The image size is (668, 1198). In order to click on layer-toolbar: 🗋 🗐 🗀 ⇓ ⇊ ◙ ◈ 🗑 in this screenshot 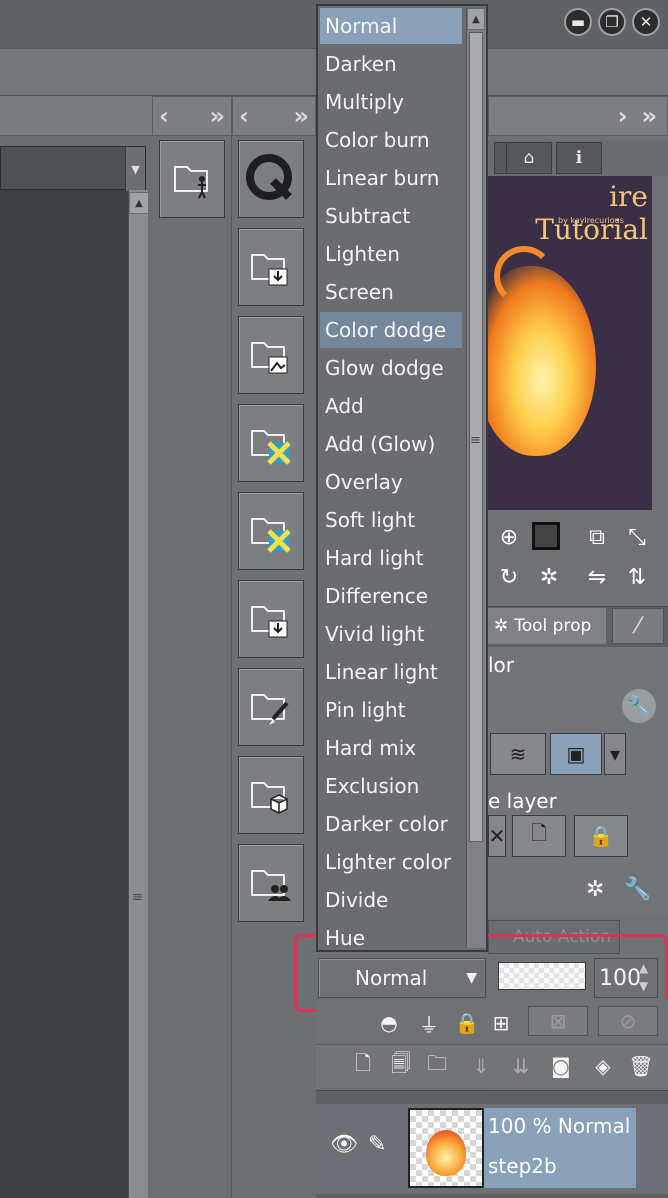, I will do `click(492, 1066)`.